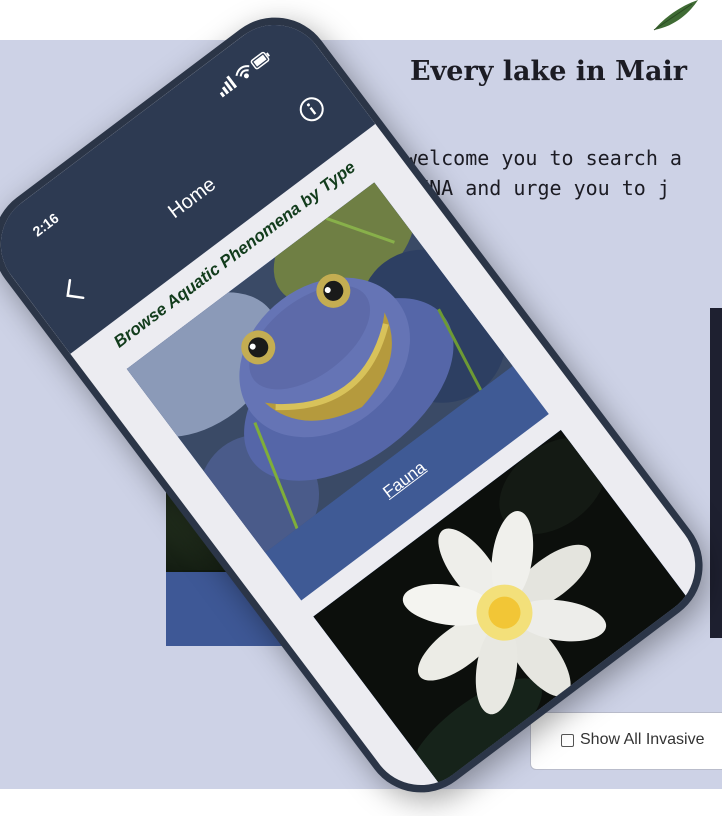  What do you see at coordinates (567, 740) in the screenshot?
I see `invasive-checkbox` at bounding box center [567, 740].